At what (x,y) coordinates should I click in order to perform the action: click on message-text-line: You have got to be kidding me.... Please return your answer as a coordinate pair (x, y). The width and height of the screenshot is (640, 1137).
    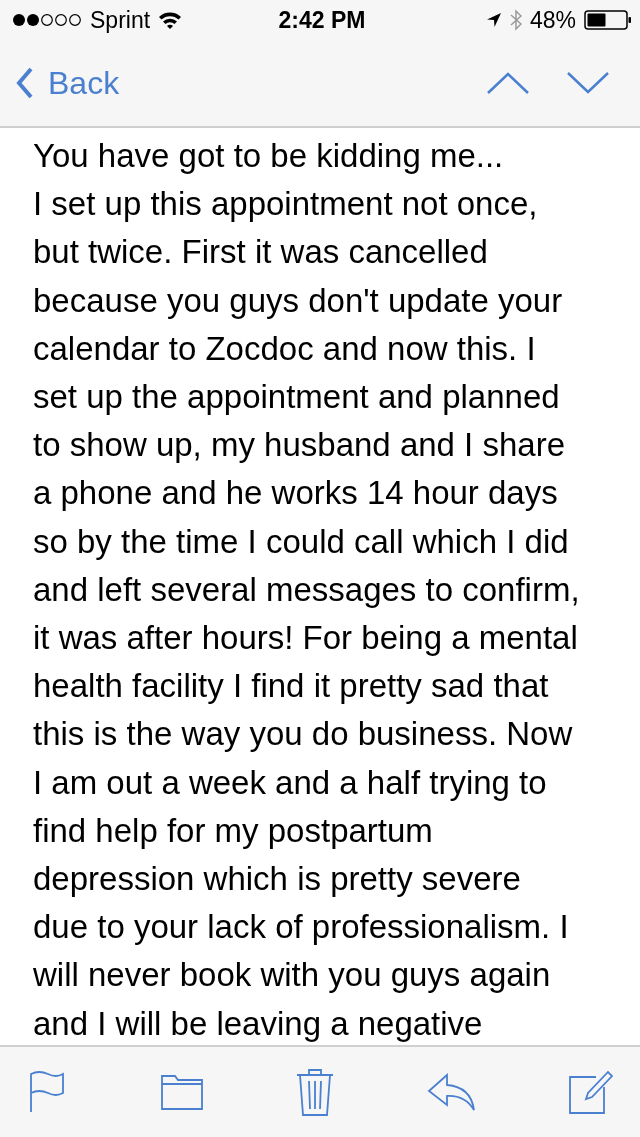
    Looking at the image, I should click on (268, 156).